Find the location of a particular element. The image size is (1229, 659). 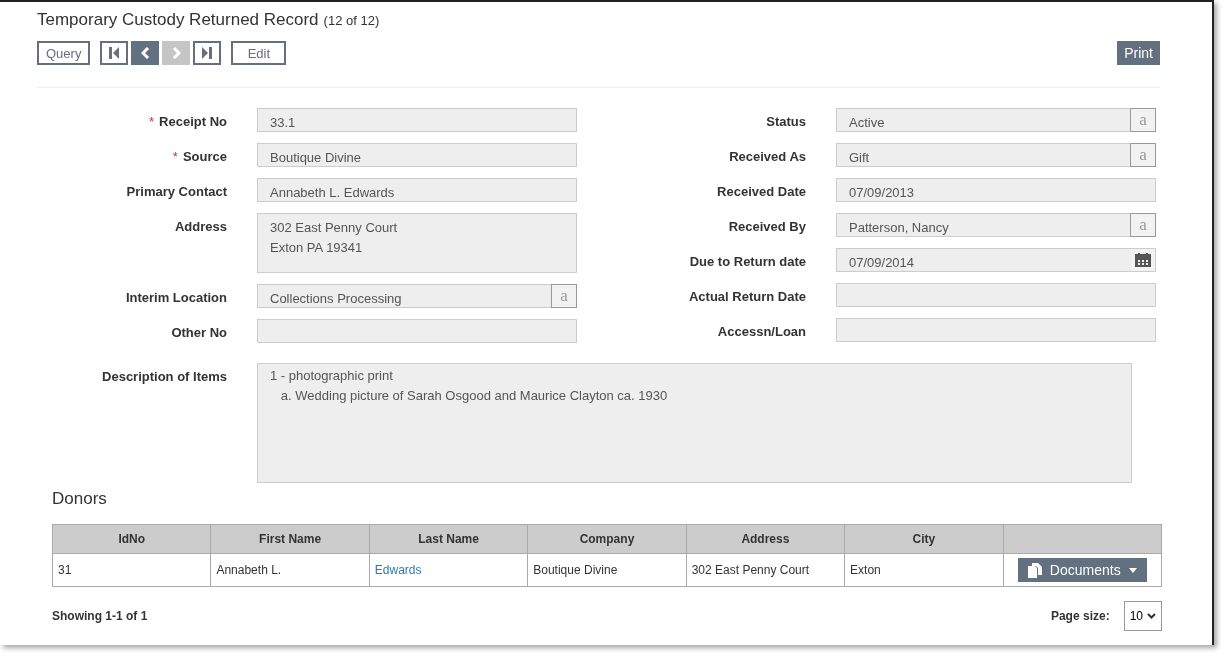

field-label: Interim Location is located at coordinates (175, 298).